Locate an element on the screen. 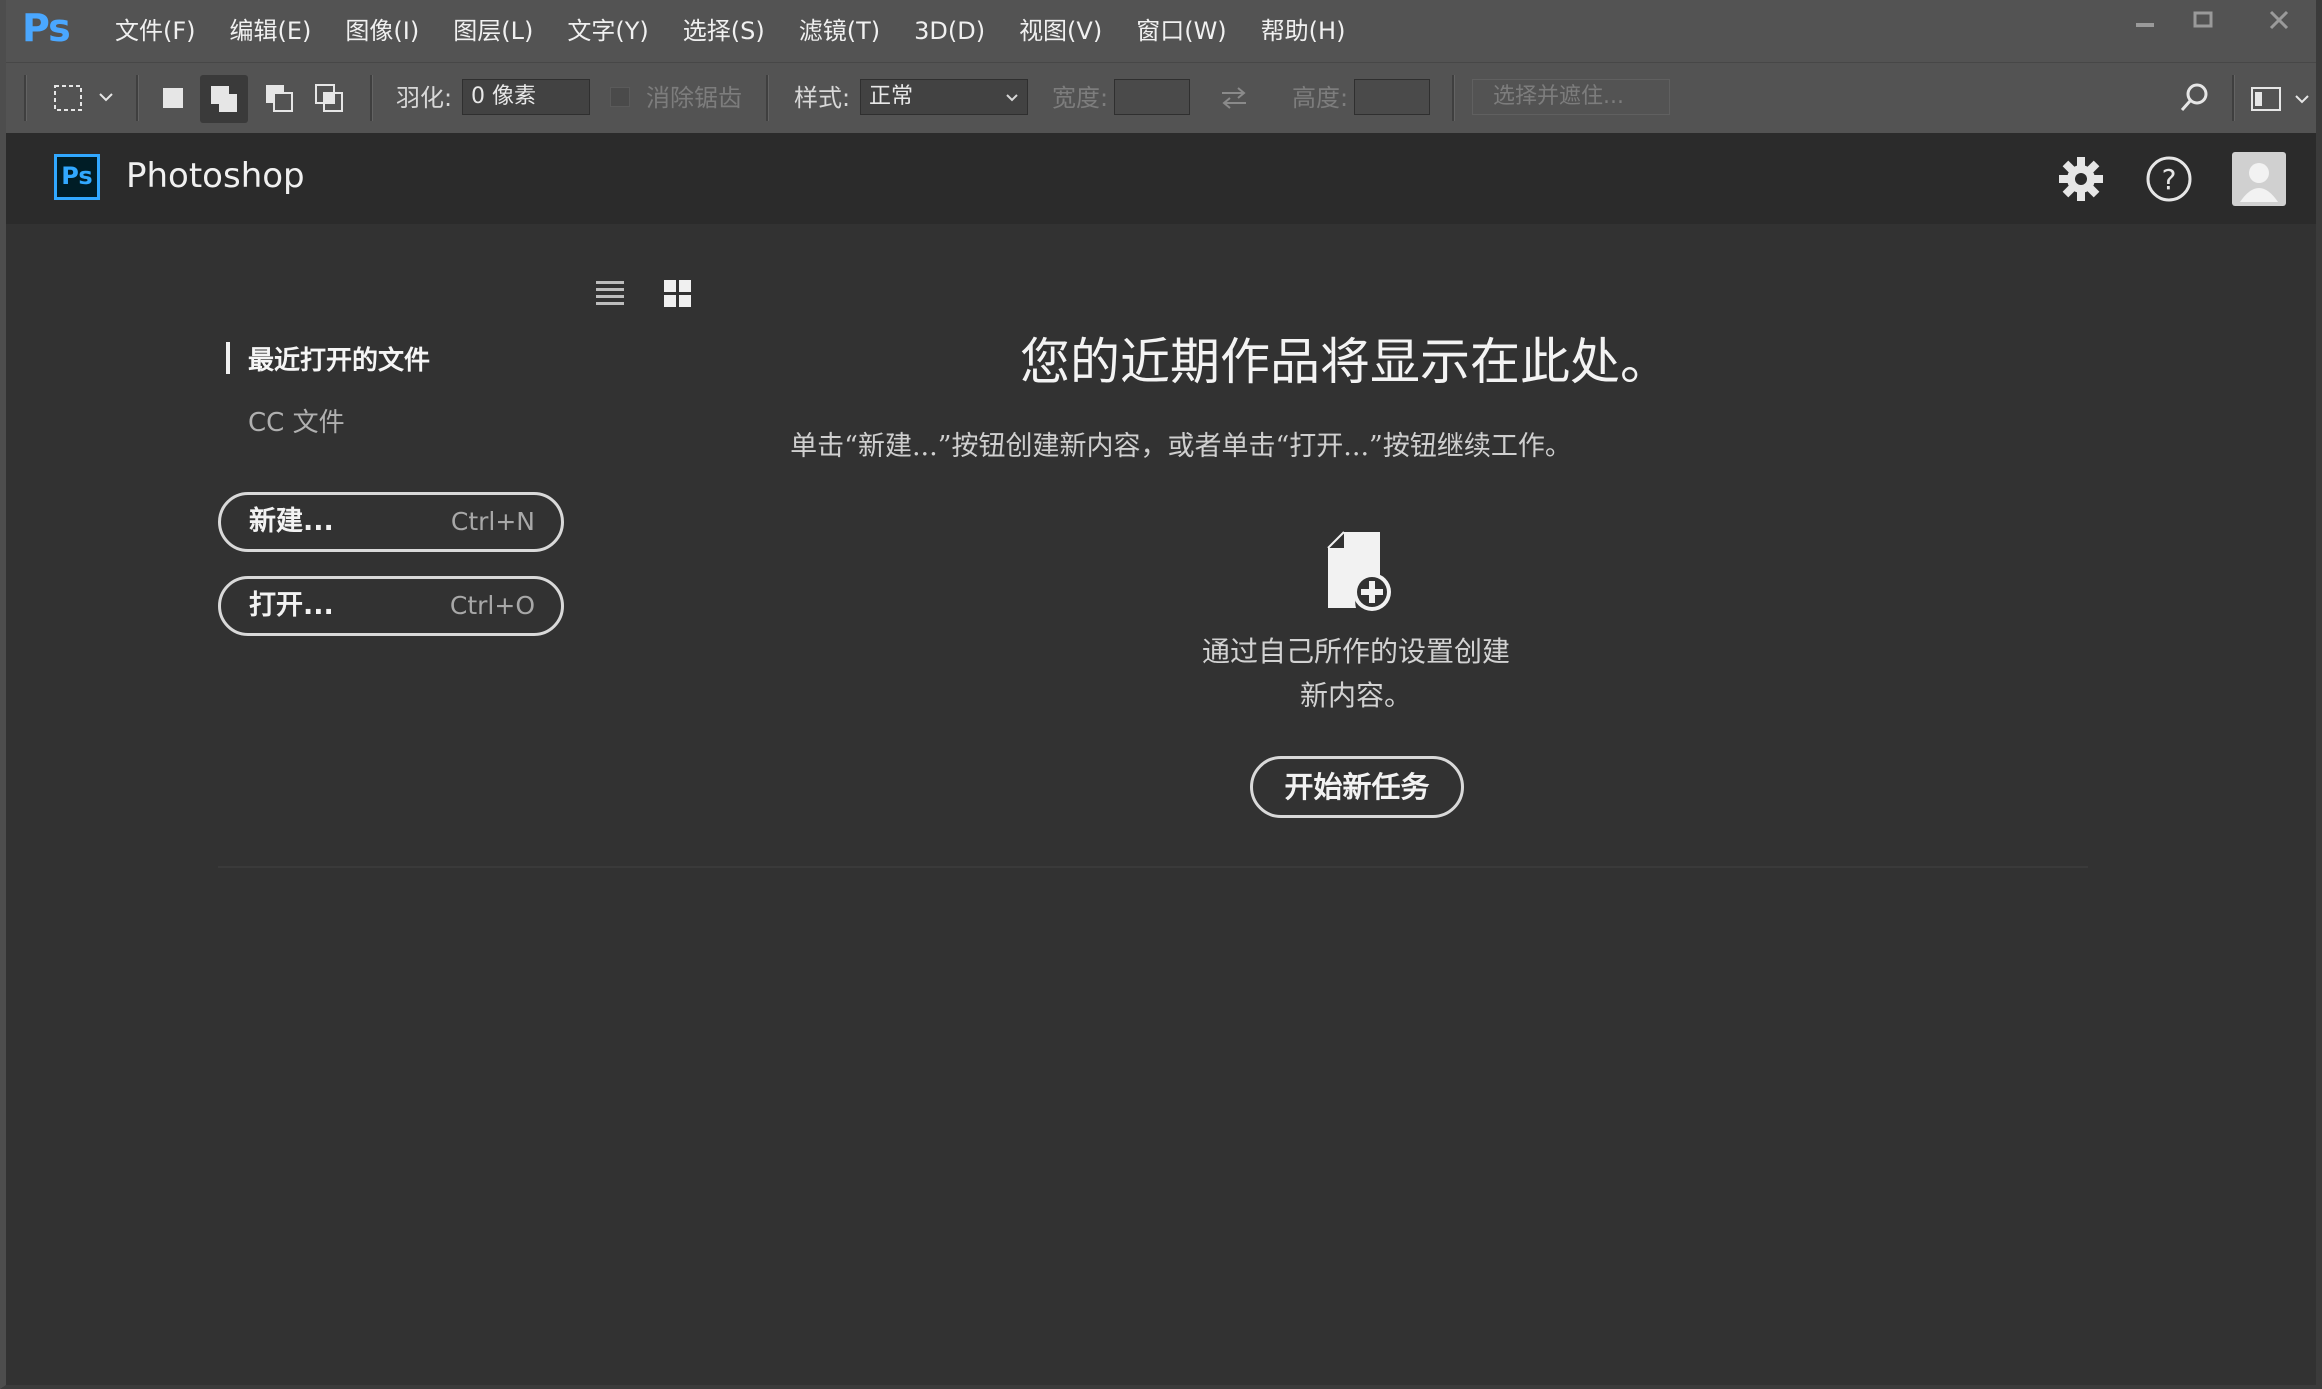 The width and height of the screenshot is (2322, 1389). antialias-checkbox is located at coordinates (620, 97).